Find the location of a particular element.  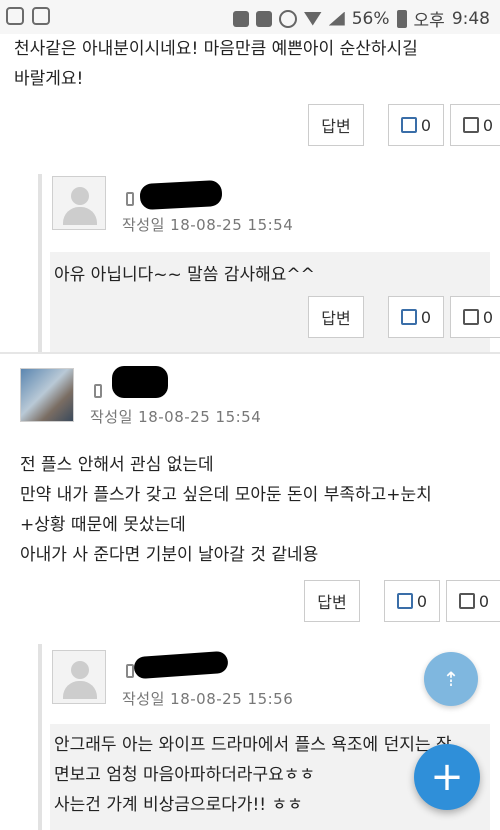

reply-text: 아유 아닙니다~~ 말씀 감사해요^^ is located at coordinates (184, 275).